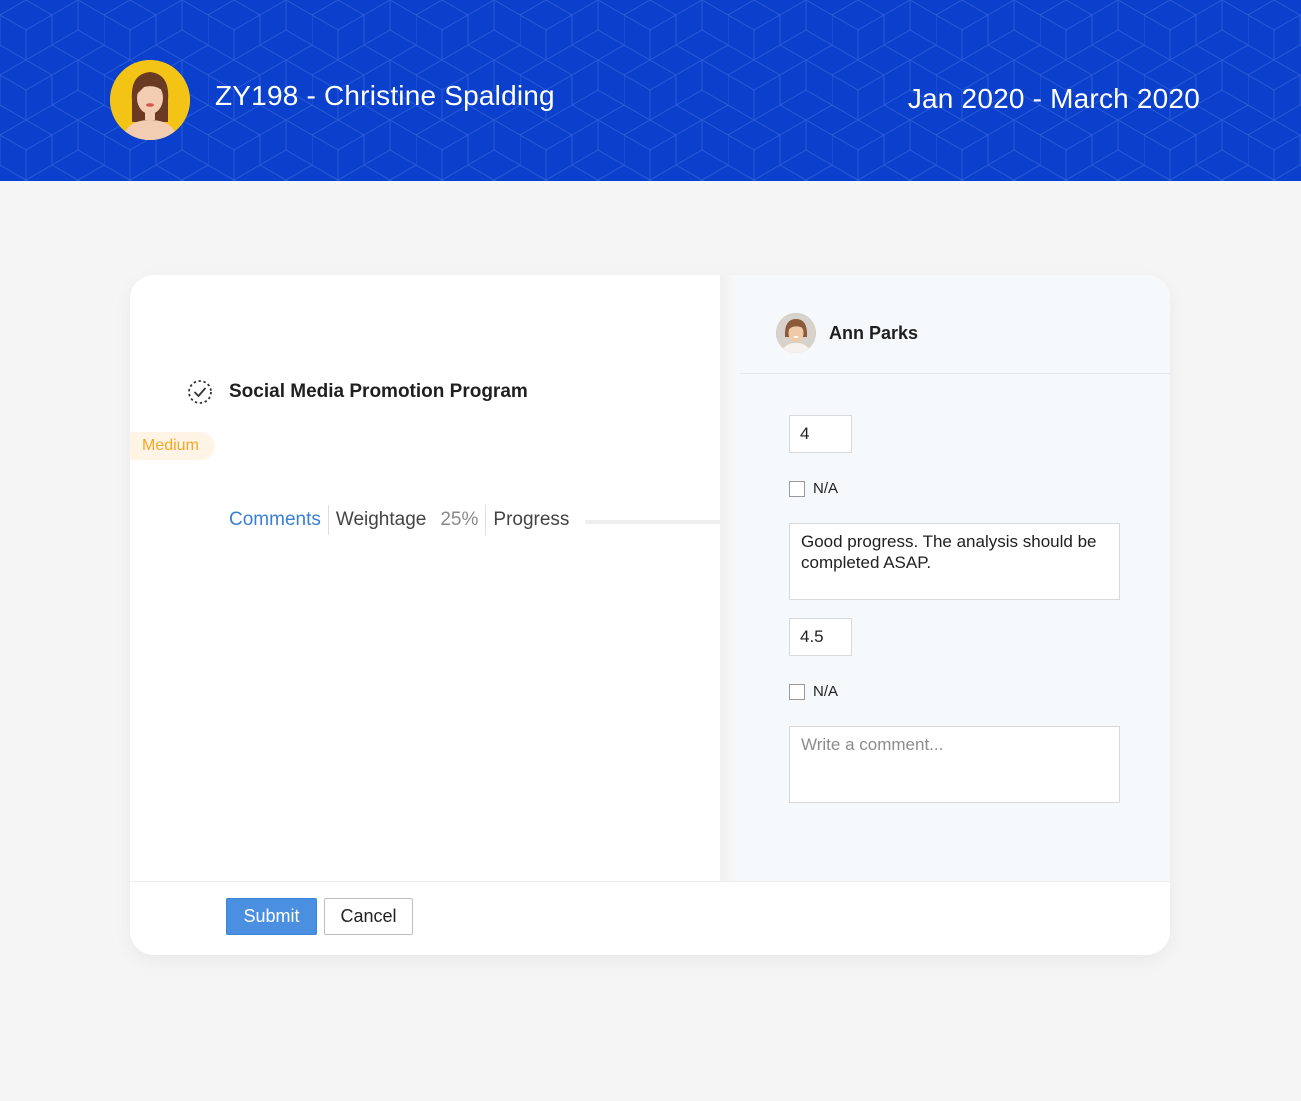  Describe the element at coordinates (275, 520) in the screenshot. I see `comments-link: Comments` at that location.